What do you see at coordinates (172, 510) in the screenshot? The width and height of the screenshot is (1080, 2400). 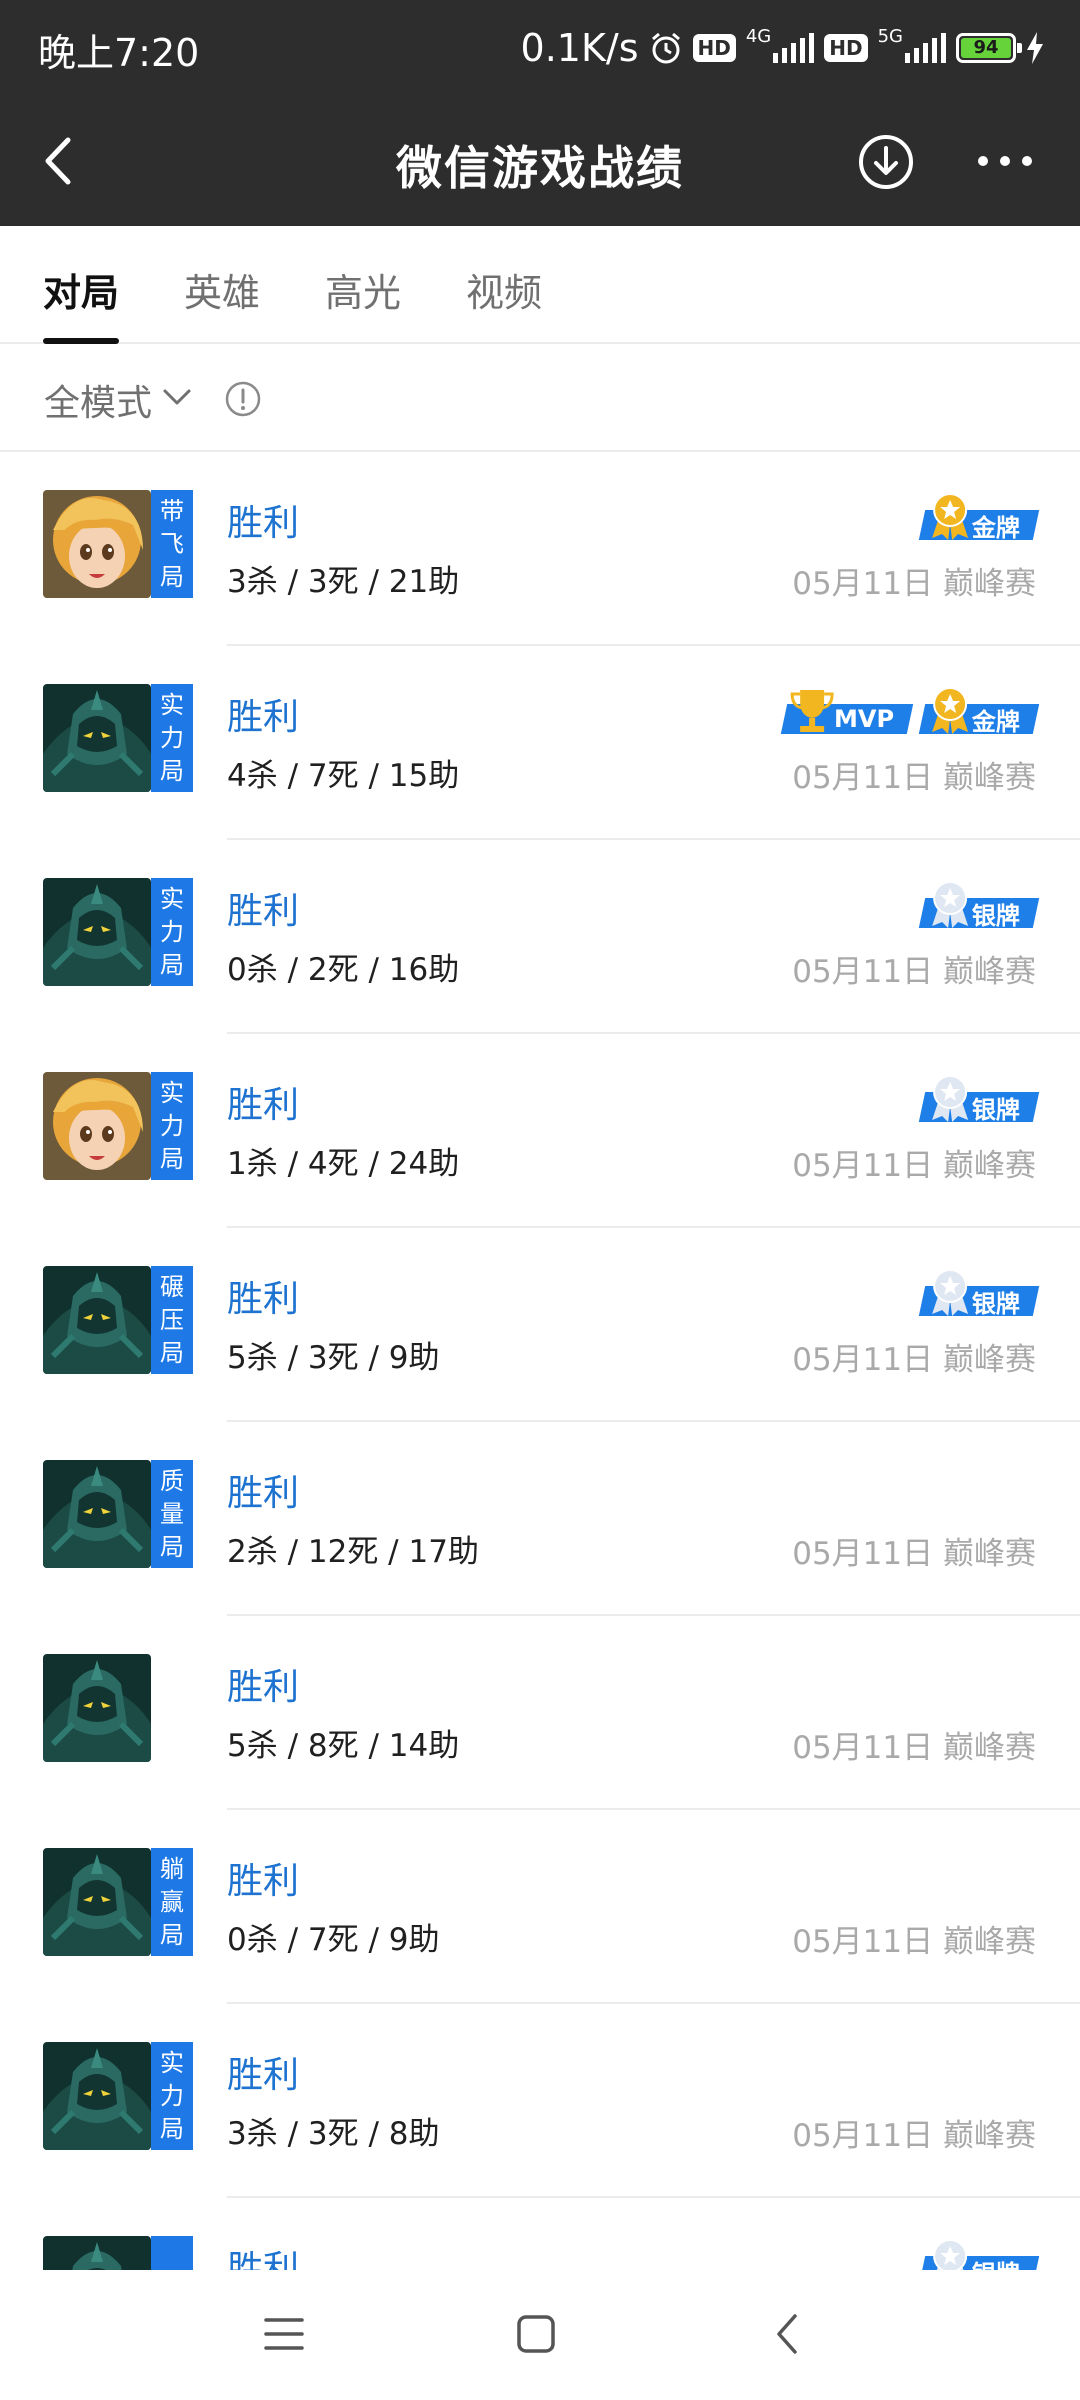 I see `match-tag-char: 带` at bounding box center [172, 510].